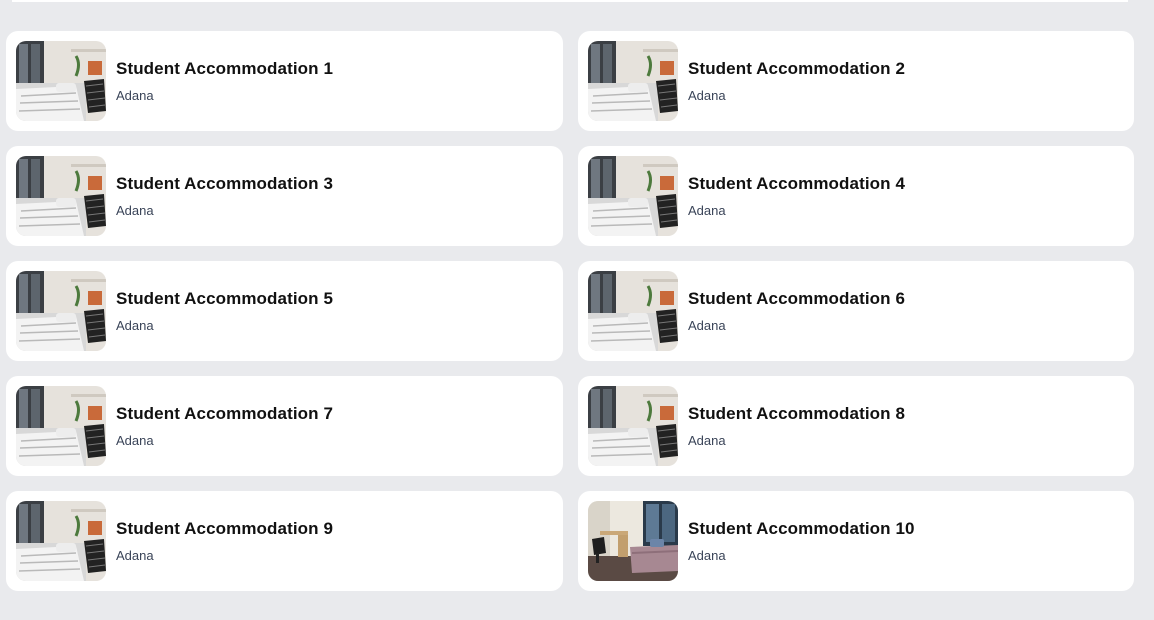 The image size is (1154, 620). I want to click on listing-card: Student Accommodation 5 Adana, so click(284, 311).